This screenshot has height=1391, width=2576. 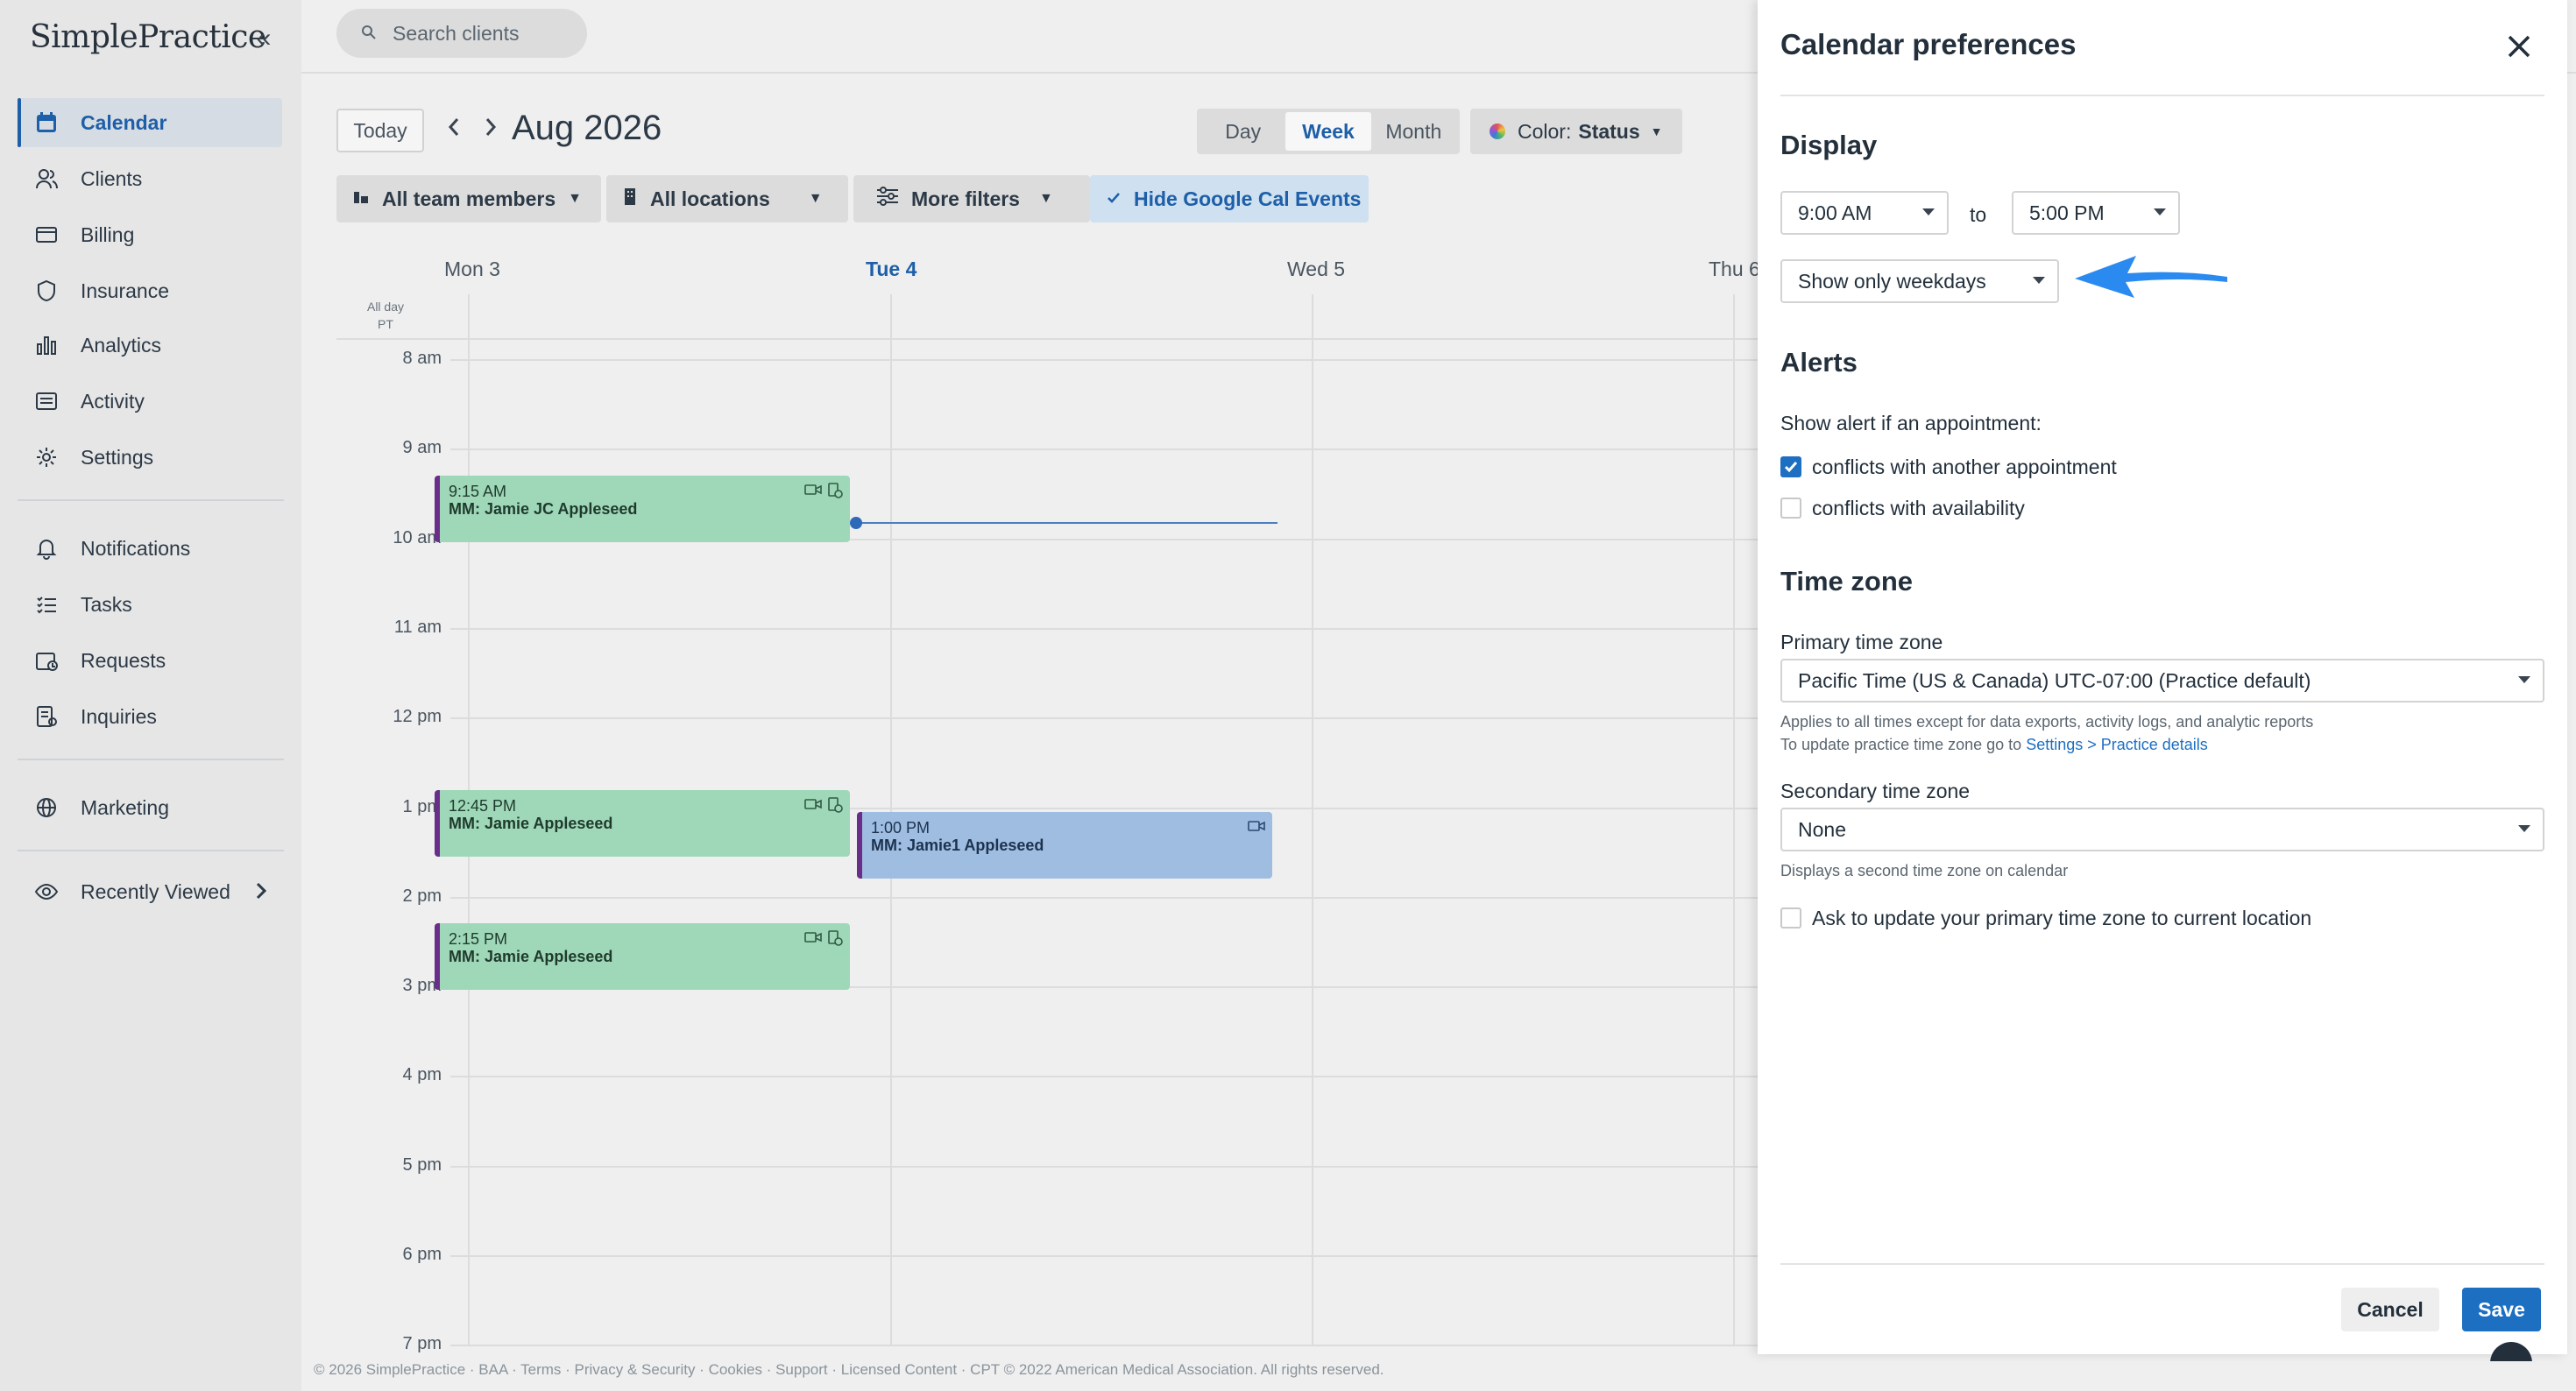 What do you see at coordinates (117, 457) in the screenshot?
I see `sidebar-item-label: Settings` at bounding box center [117, 457].